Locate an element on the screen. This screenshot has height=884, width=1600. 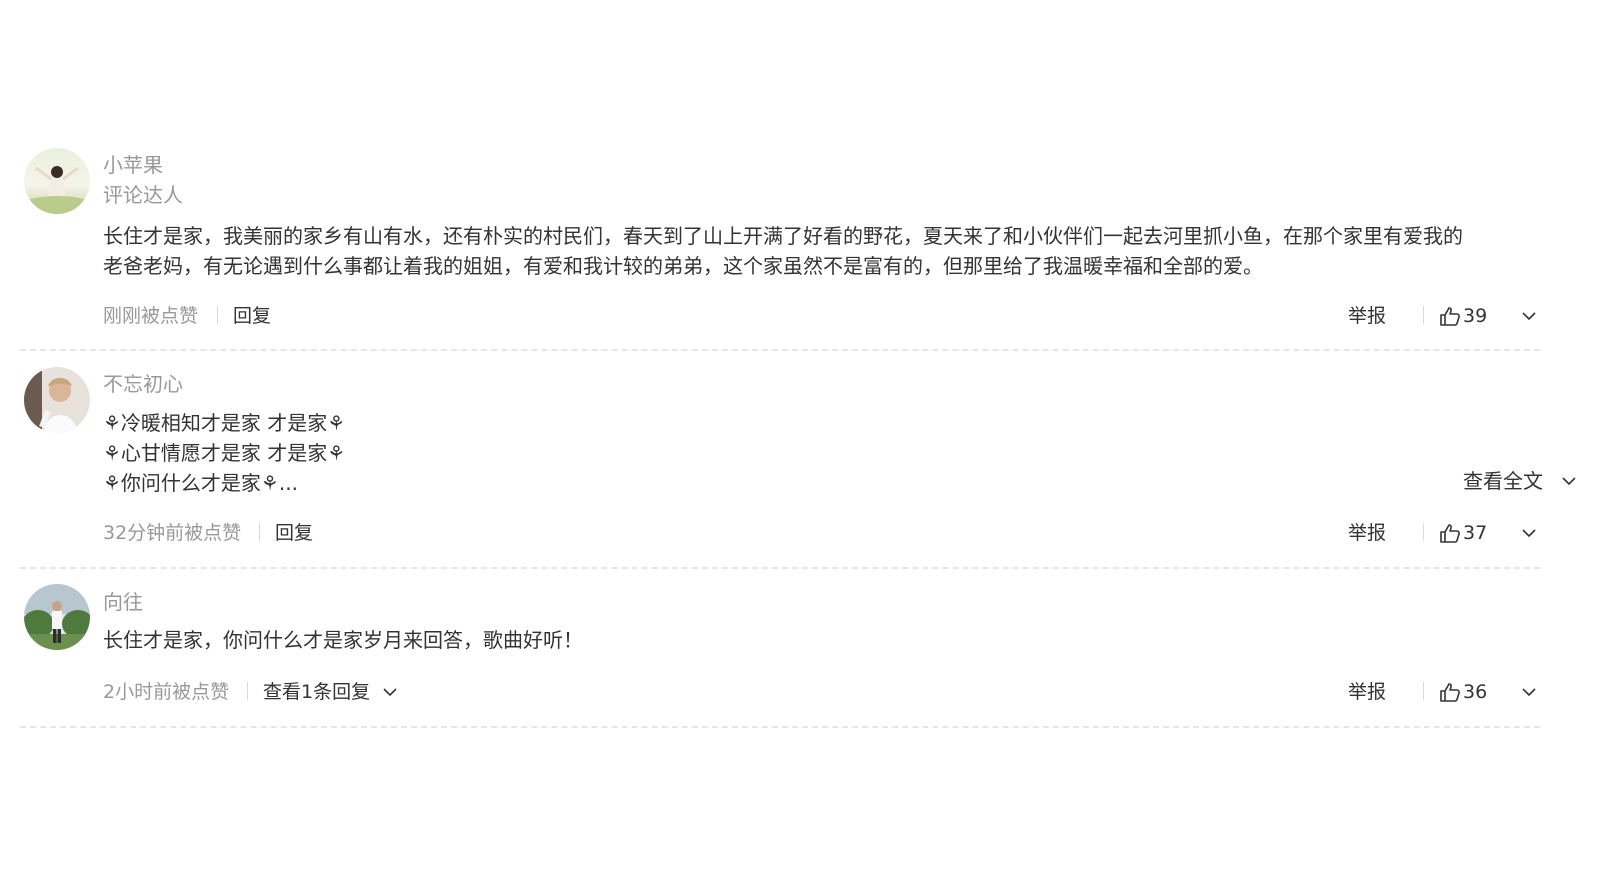
comment-actions: 32分钟前被点赞 回复 举报 37 is located at coordinates (823, 533).